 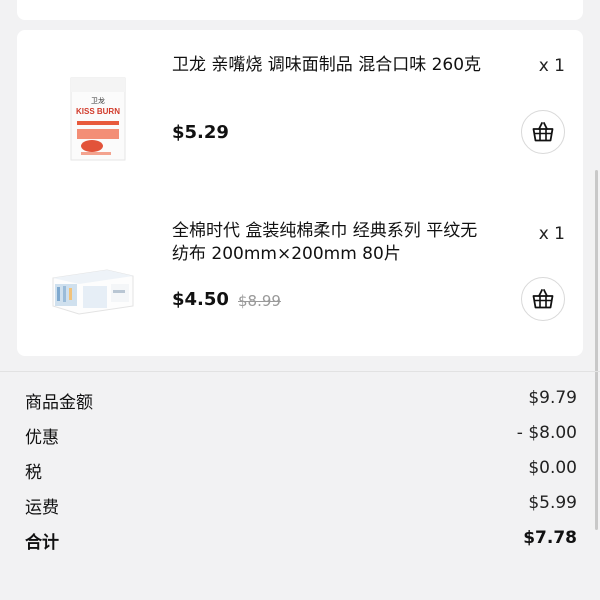 I want to click on summary-label: 优惠, so click(x=42, y=438).